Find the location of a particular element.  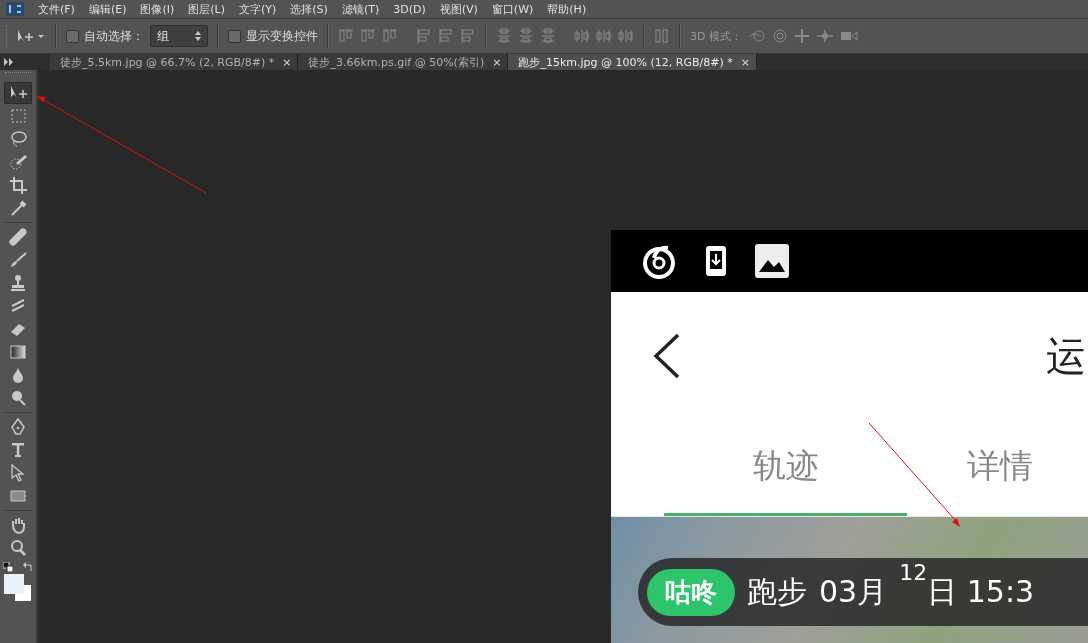

app-badge: 咕咚 is located at coordinates (691, 592).